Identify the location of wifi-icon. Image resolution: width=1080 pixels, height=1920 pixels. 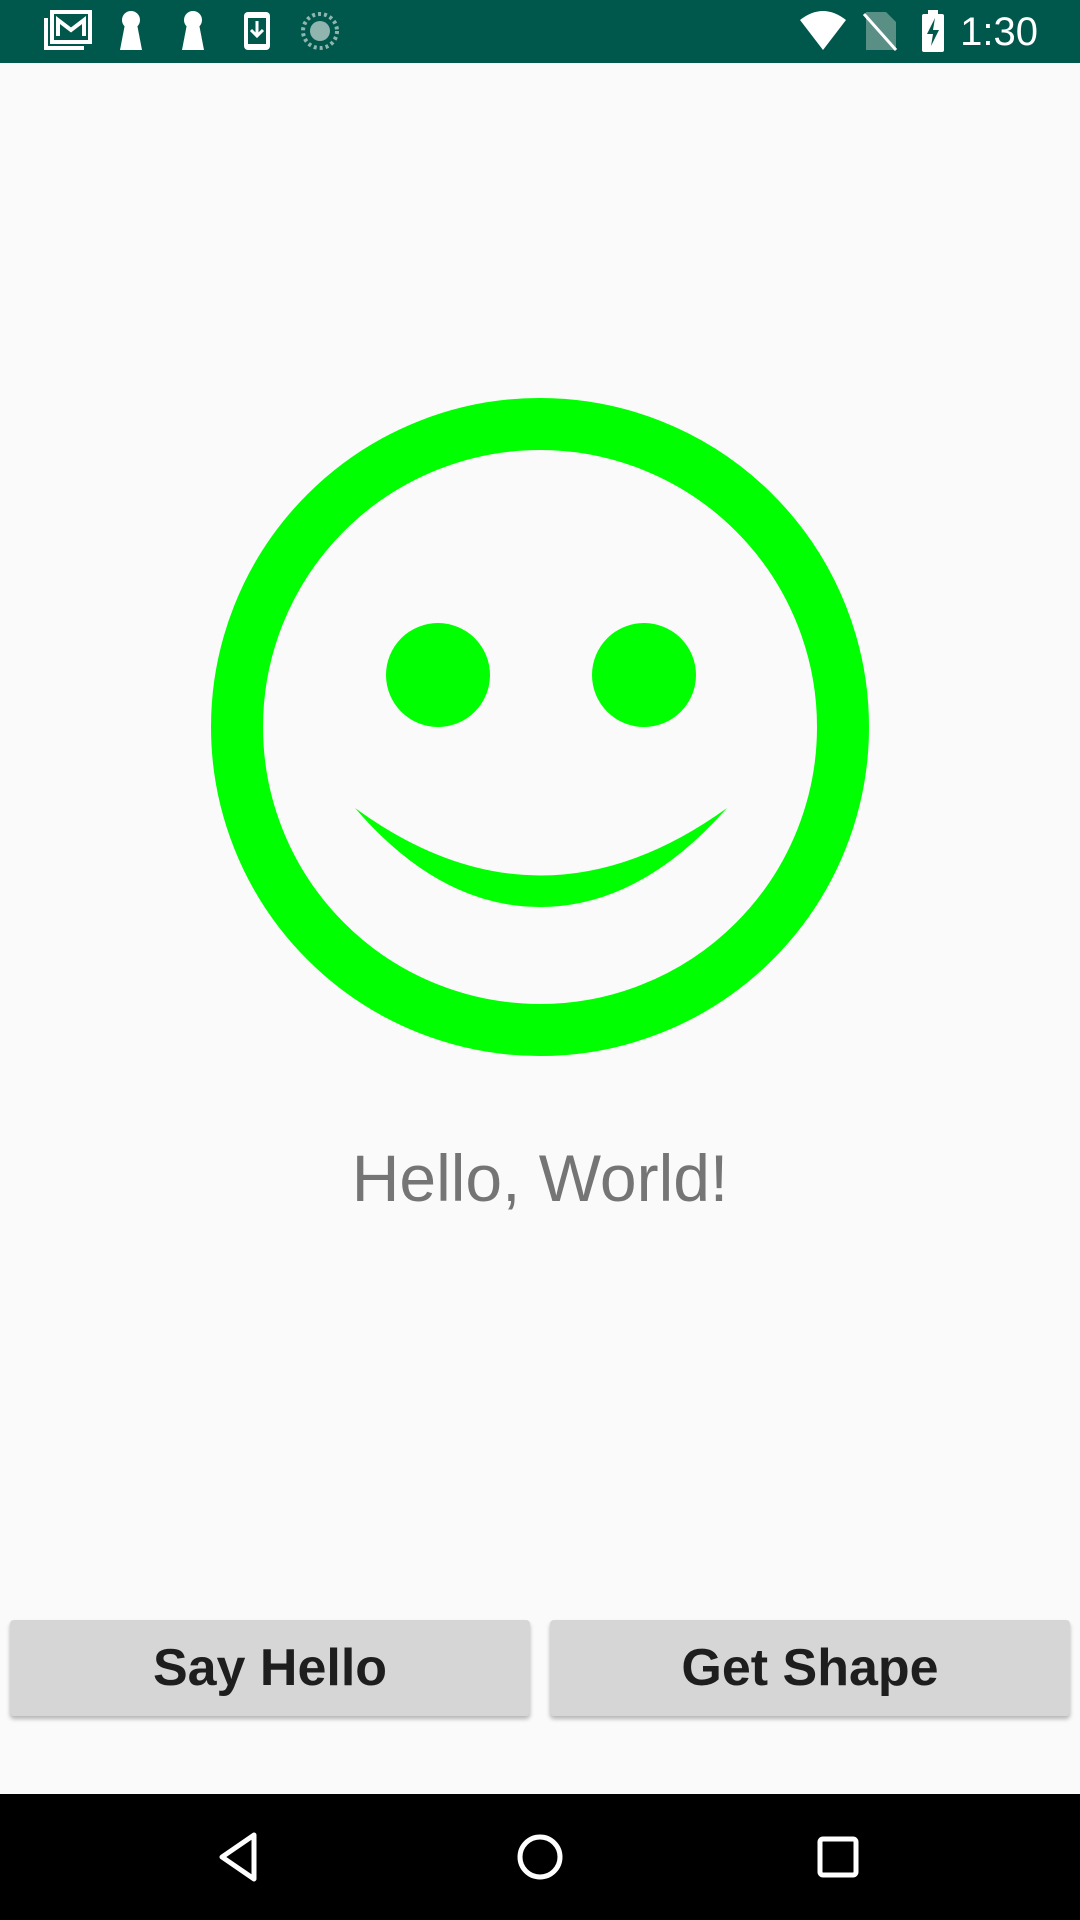
(823, 30).